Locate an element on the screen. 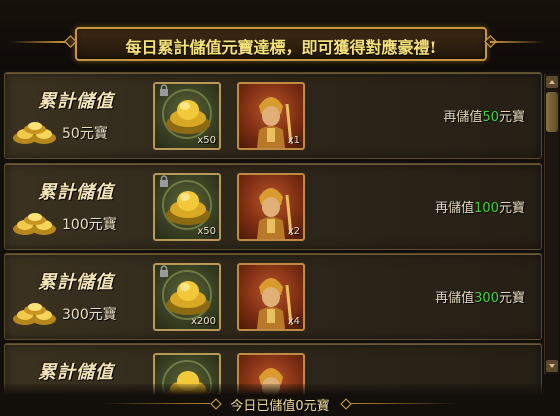 Image resolution: width=560 pixels, height=416 pixels. row-amount: 300元寶 is located at coordinates (89, 315).